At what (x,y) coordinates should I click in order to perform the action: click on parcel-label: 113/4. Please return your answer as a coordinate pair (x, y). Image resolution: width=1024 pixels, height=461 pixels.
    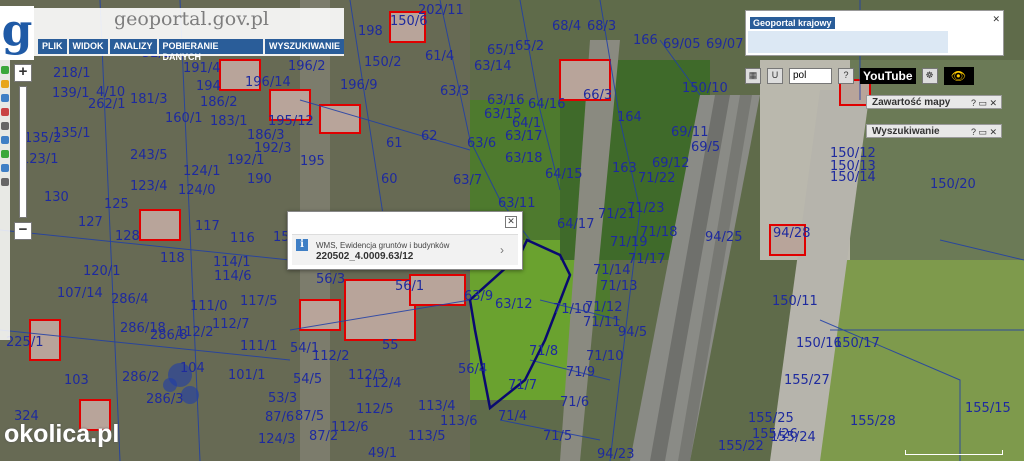
    Looking at the image, I should click on (436, 406).